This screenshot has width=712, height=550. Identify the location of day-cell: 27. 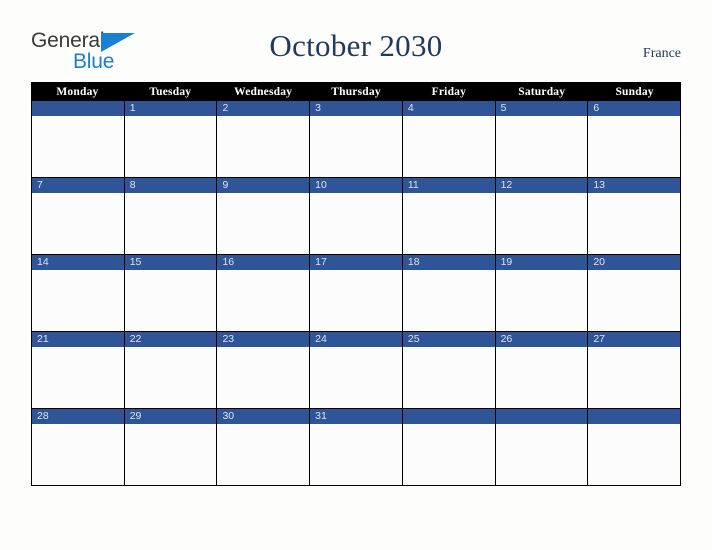
(635, 370).